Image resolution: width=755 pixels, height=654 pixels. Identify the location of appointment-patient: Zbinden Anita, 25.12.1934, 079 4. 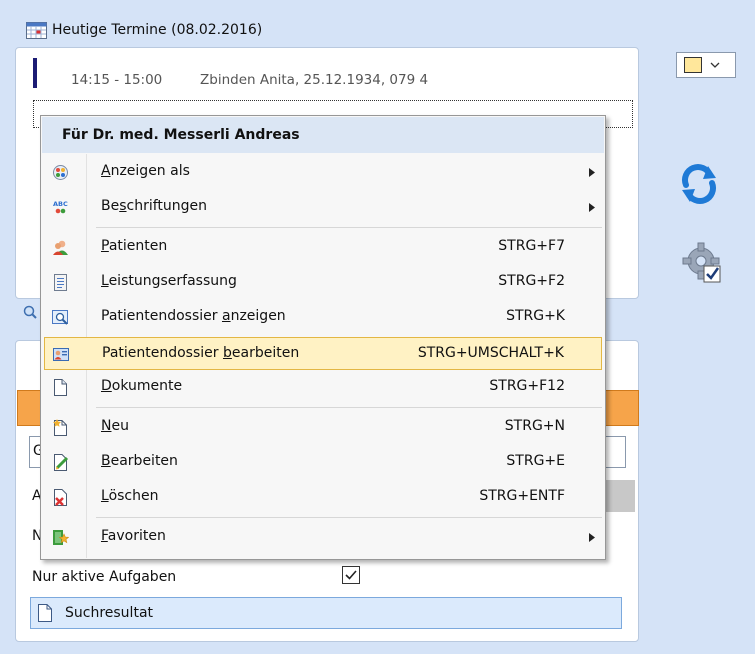
(314, 80).